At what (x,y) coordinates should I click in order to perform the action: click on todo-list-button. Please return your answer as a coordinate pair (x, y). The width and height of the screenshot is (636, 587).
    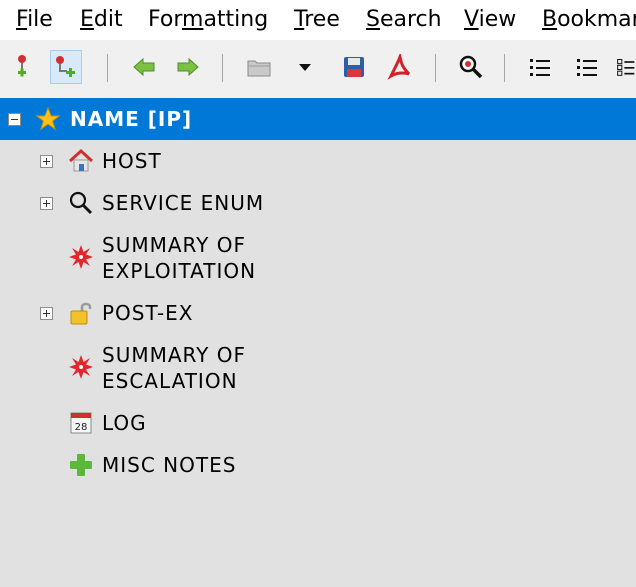
    Looking at the image, I should click on (626, 67).